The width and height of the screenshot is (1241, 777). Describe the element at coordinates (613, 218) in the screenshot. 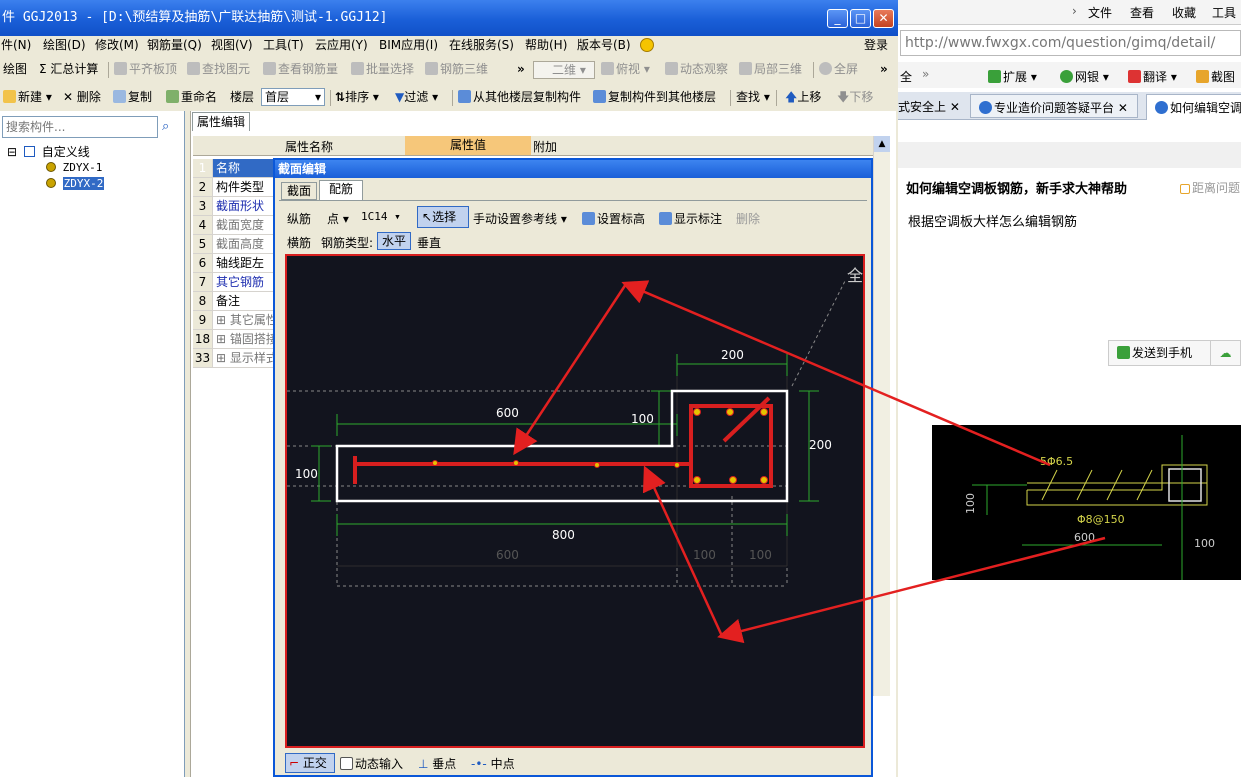

I see `set-elevation-button: 设置标高` at that location.